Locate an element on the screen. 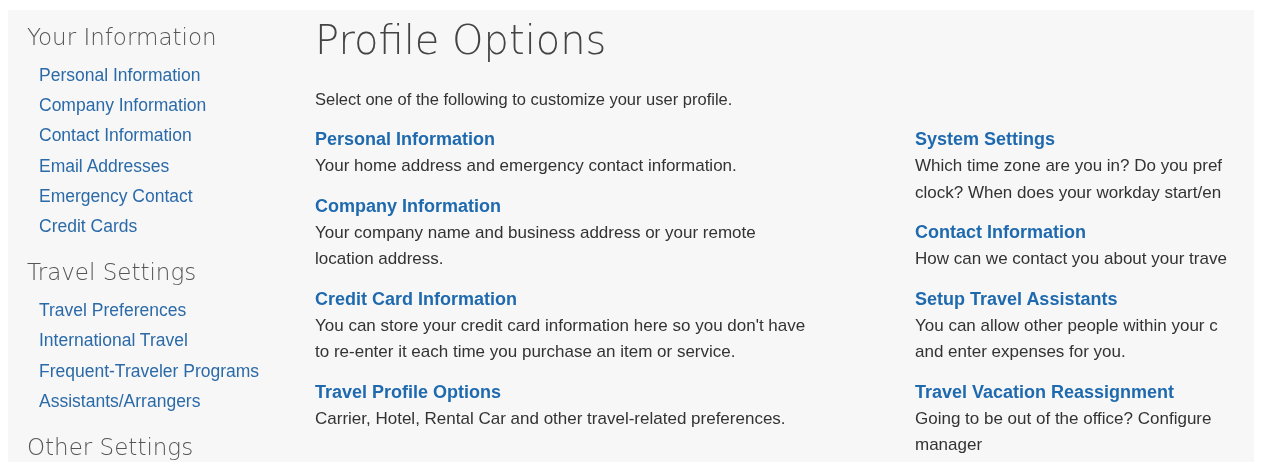 The image size is (1266, 462). option-description: Your home address and emergency contact information. is located at coordinates (526, 166).